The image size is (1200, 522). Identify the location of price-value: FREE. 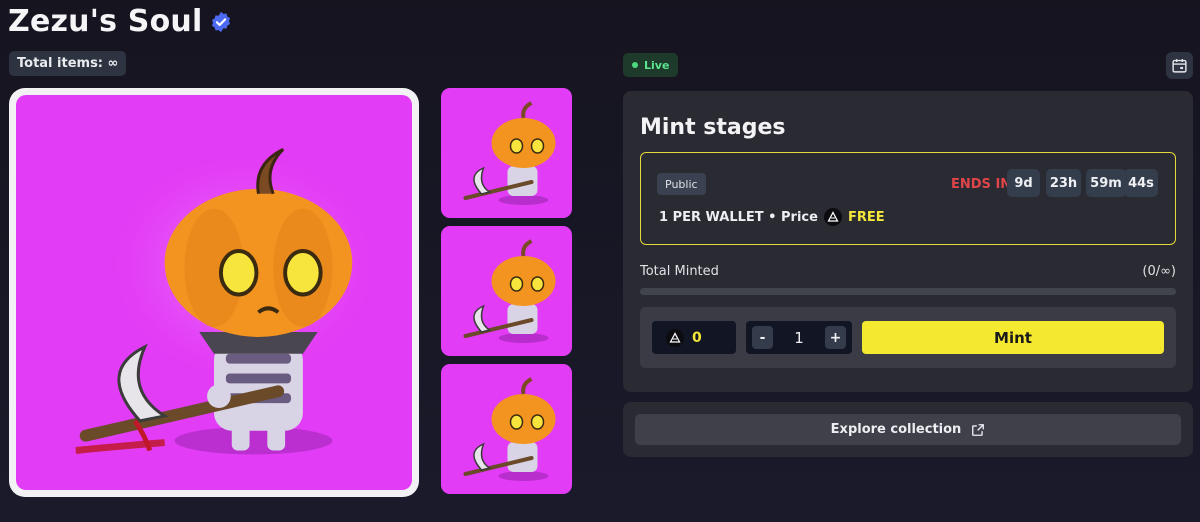
(866, 217).